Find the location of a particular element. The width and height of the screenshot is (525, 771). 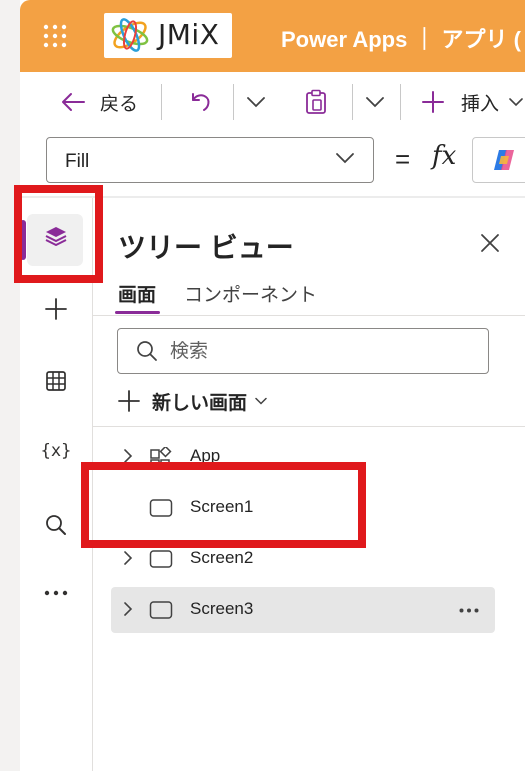

more-icon is located at coordinates (56, 593).